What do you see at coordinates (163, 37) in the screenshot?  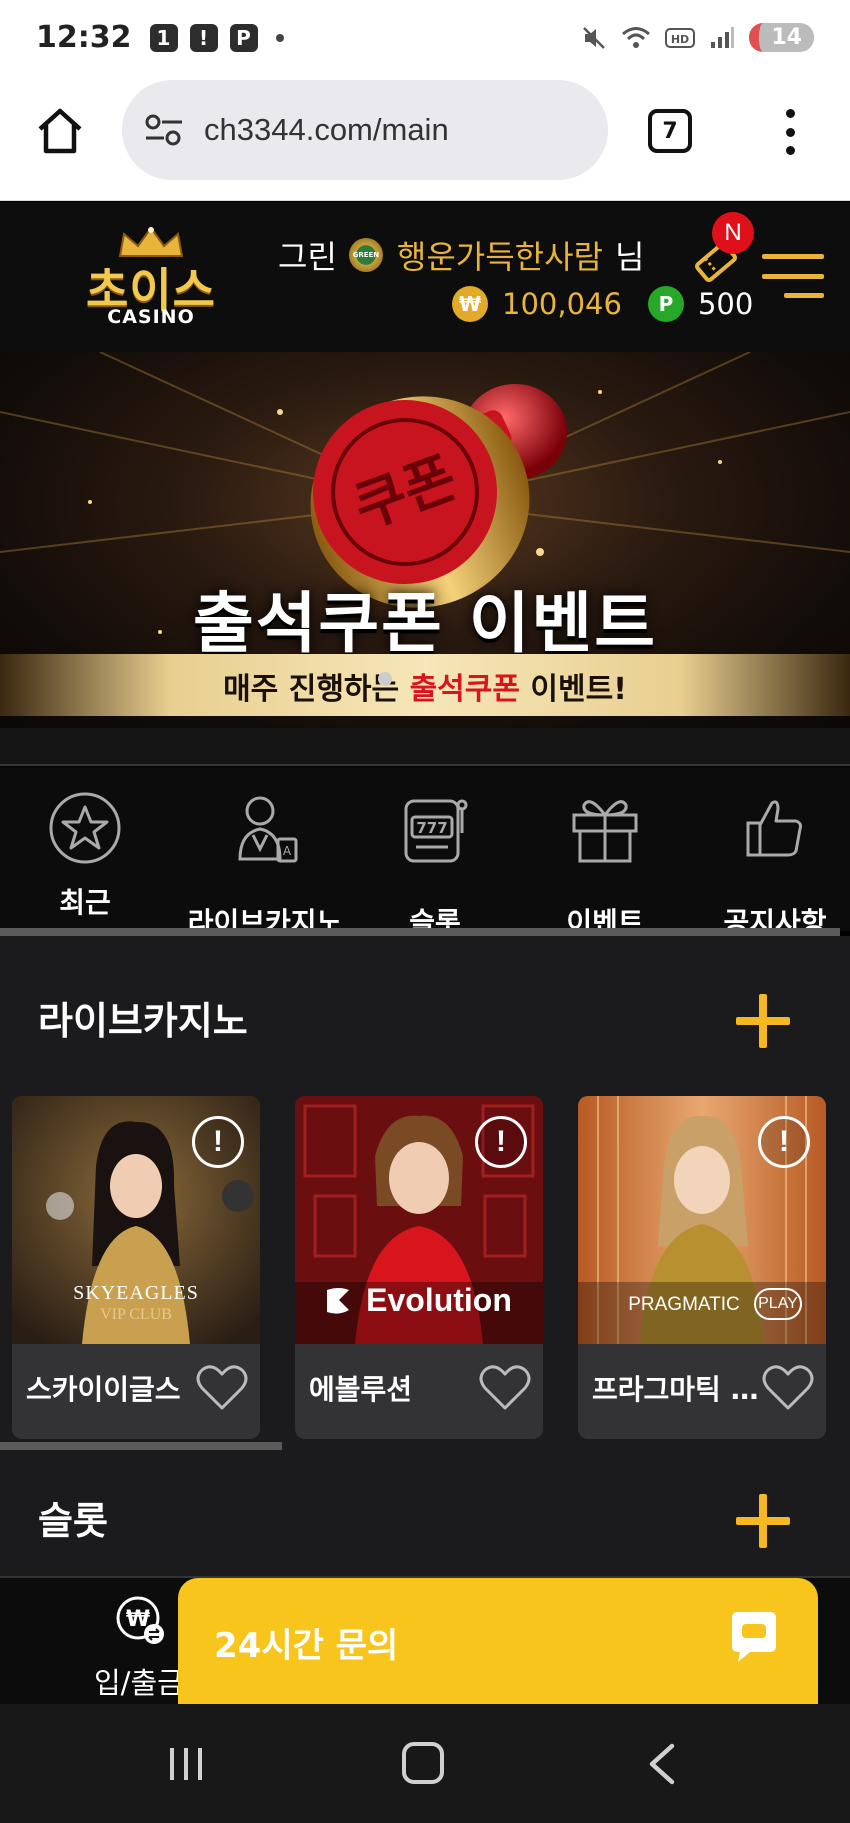 I see `notification-count-icon: 1` at bounding box center [163, 37].